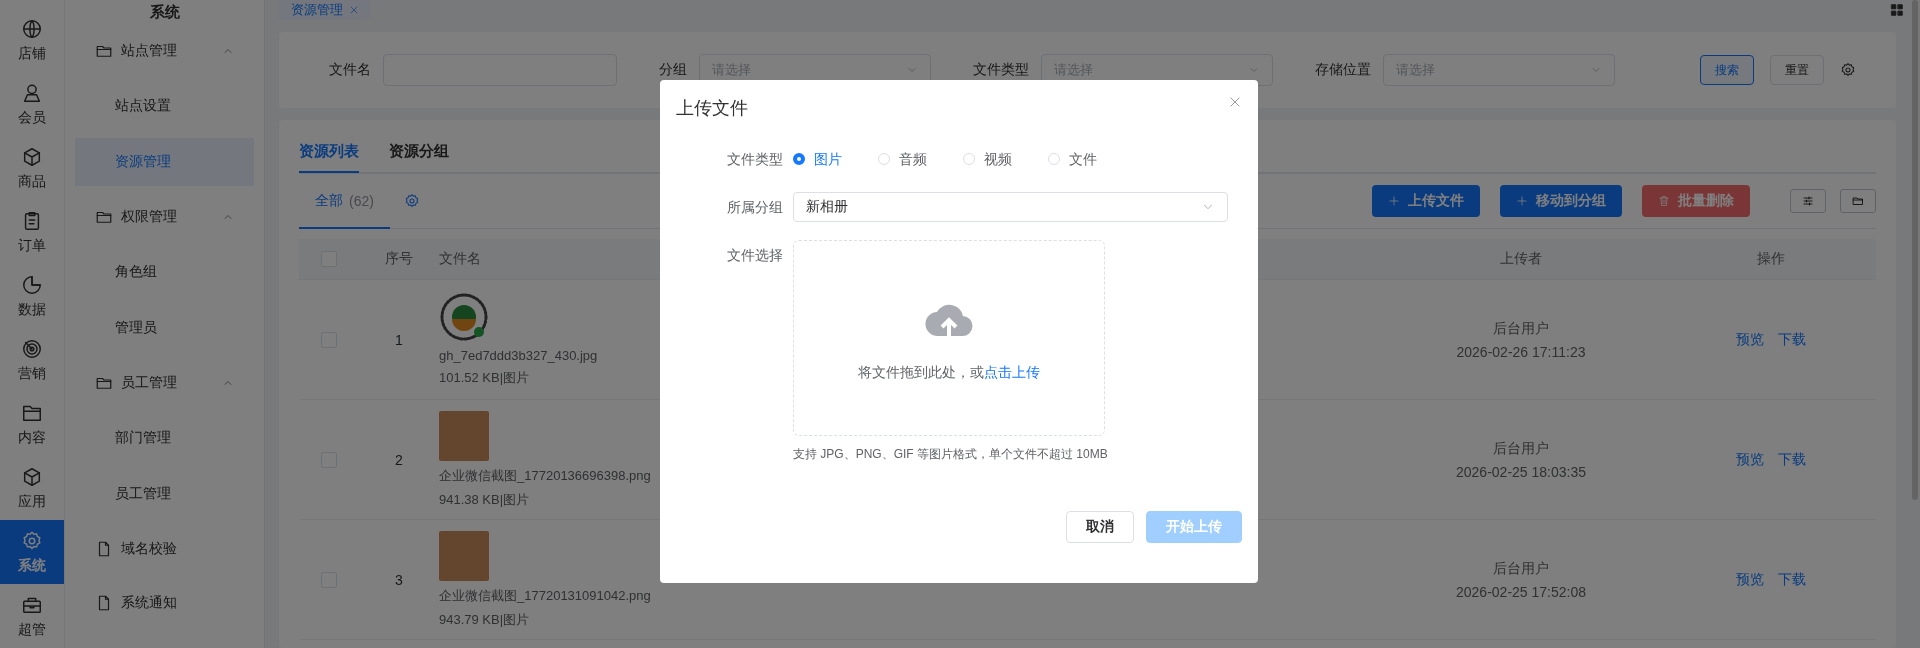  I want to click on table-cell: 2, so click(399, 459).